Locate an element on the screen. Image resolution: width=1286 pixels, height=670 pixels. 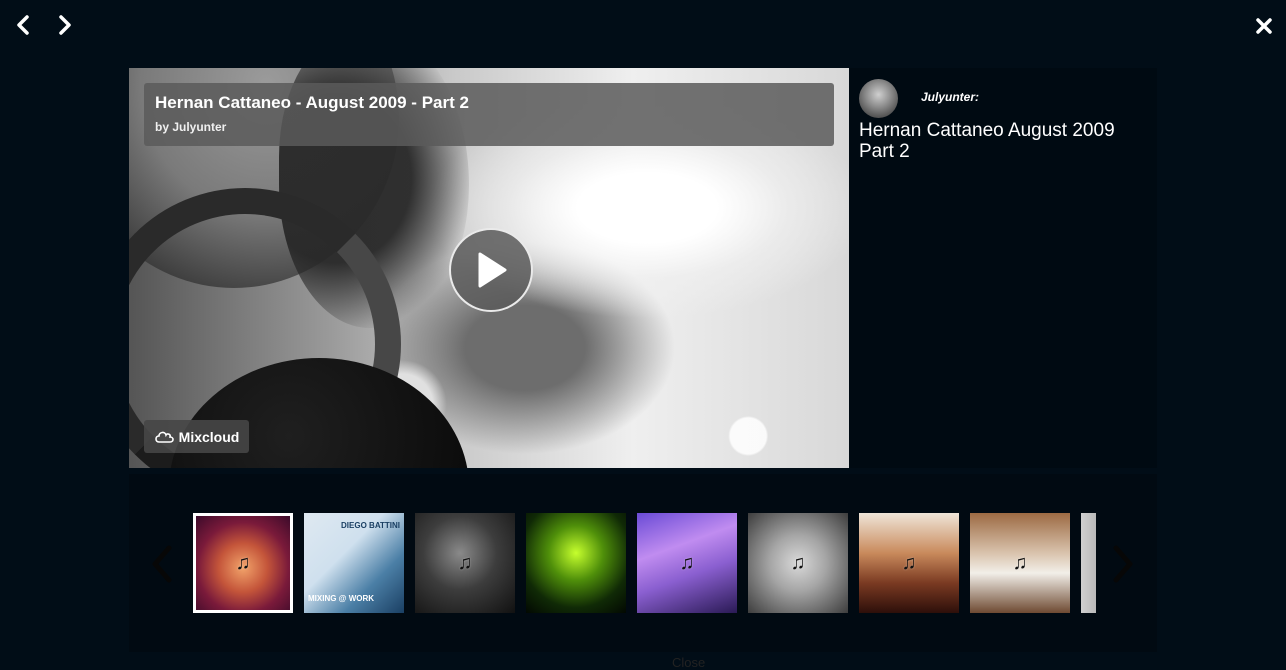
mixcloud-label: Mixcloud is located at coordinates (209, 436).